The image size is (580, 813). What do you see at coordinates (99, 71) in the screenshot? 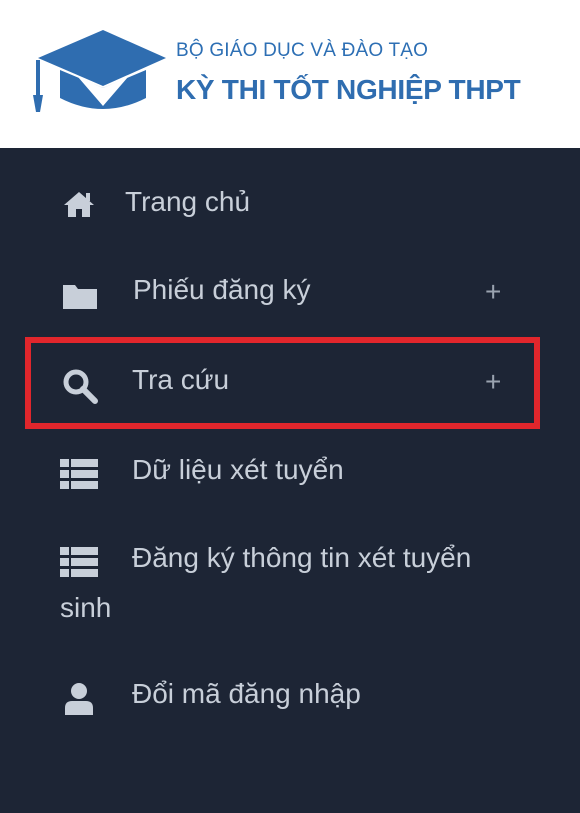
I see `graduation-cap-logo` at bounding box center [99, 71].